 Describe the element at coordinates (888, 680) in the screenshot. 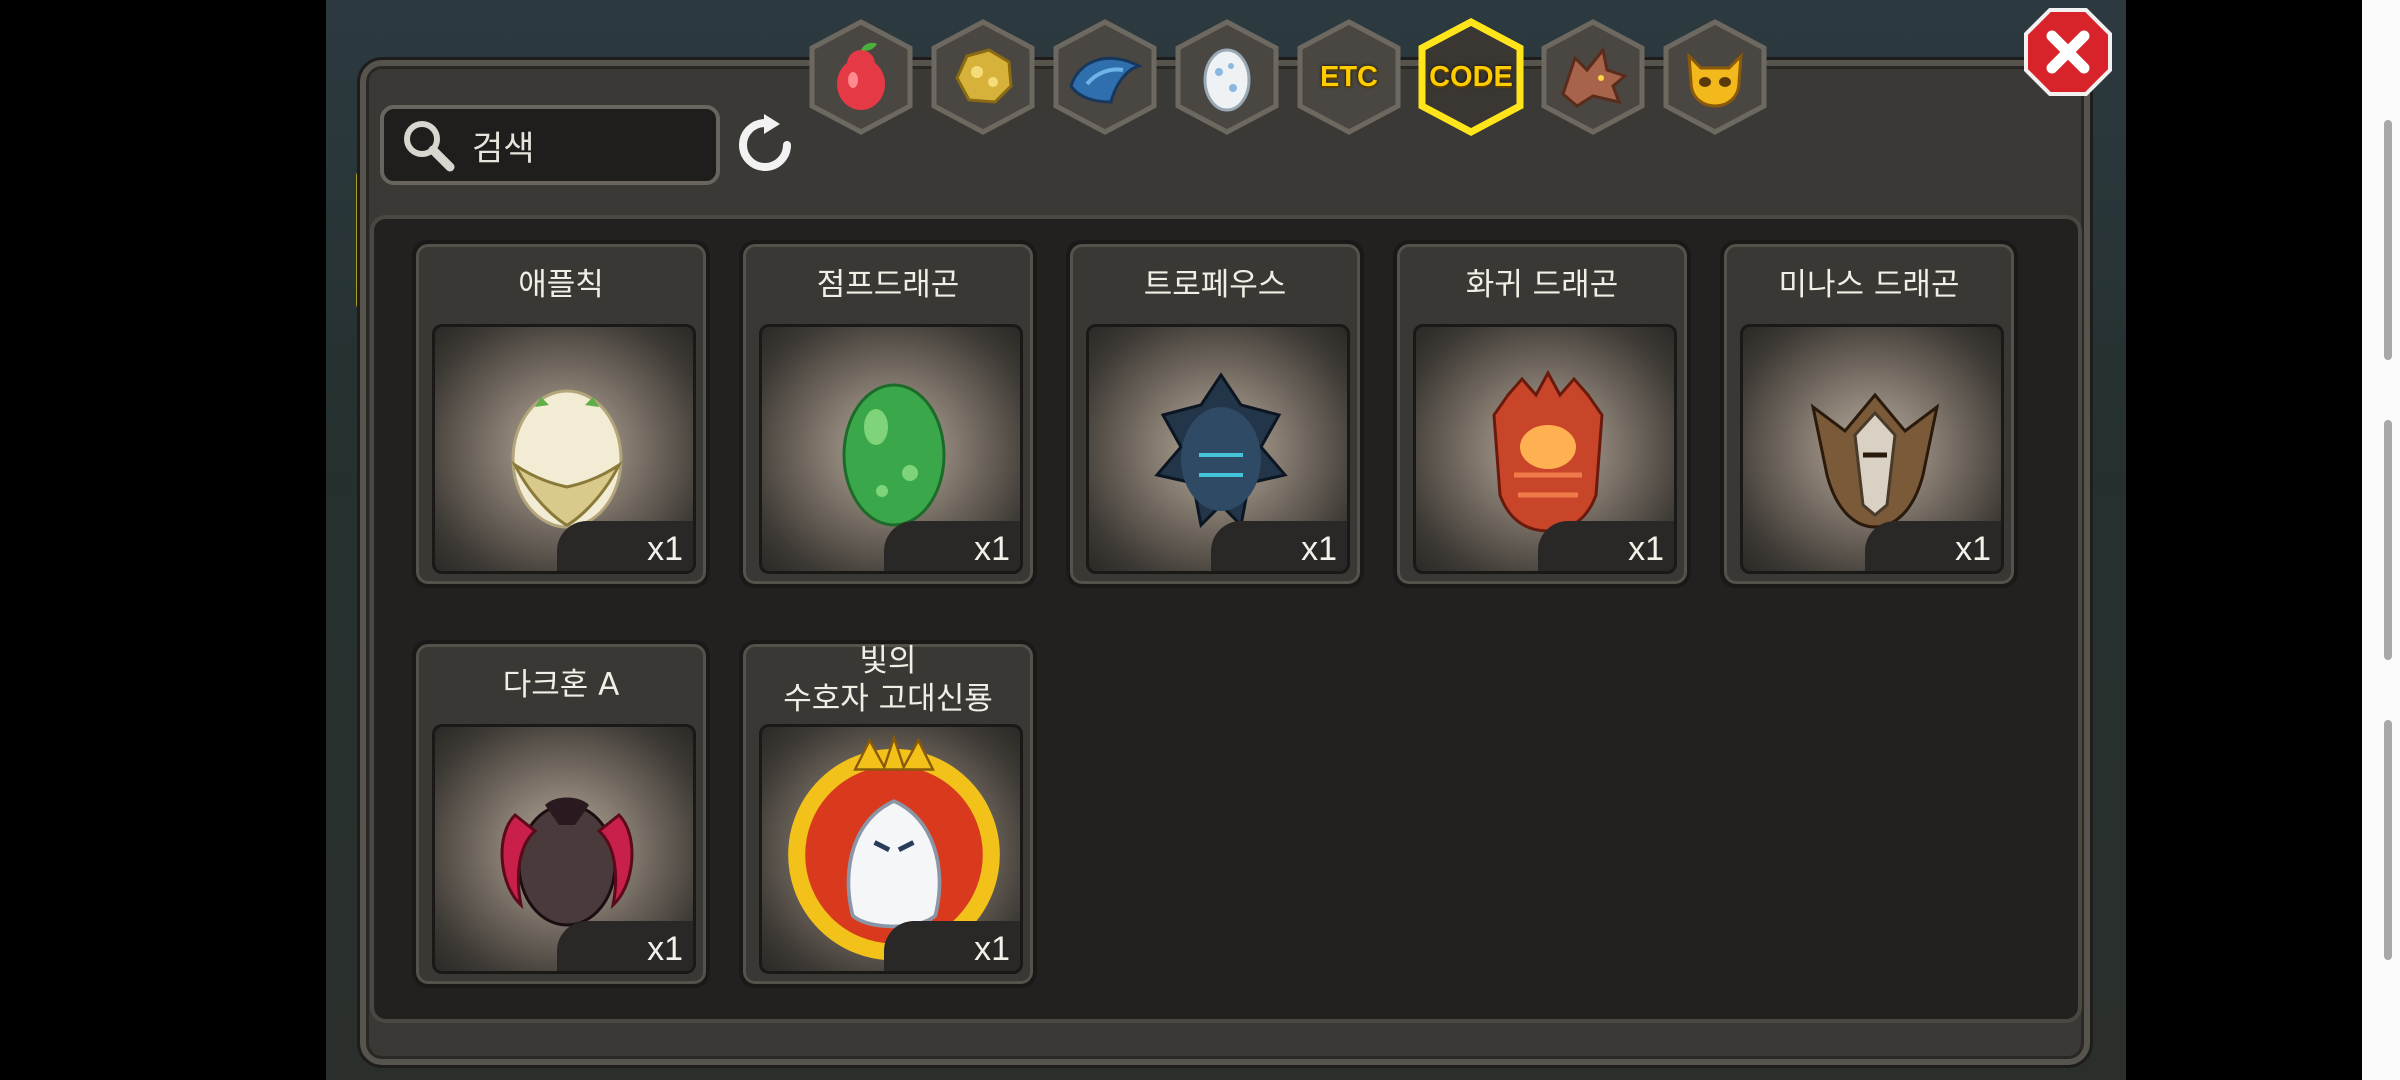

I see `item-name: 빛의 수호자 고대신룡` at that location.